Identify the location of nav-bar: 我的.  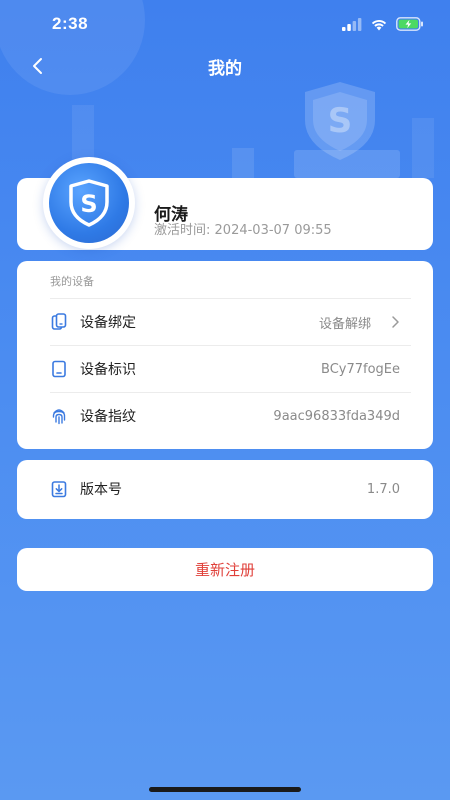
(225, 66).